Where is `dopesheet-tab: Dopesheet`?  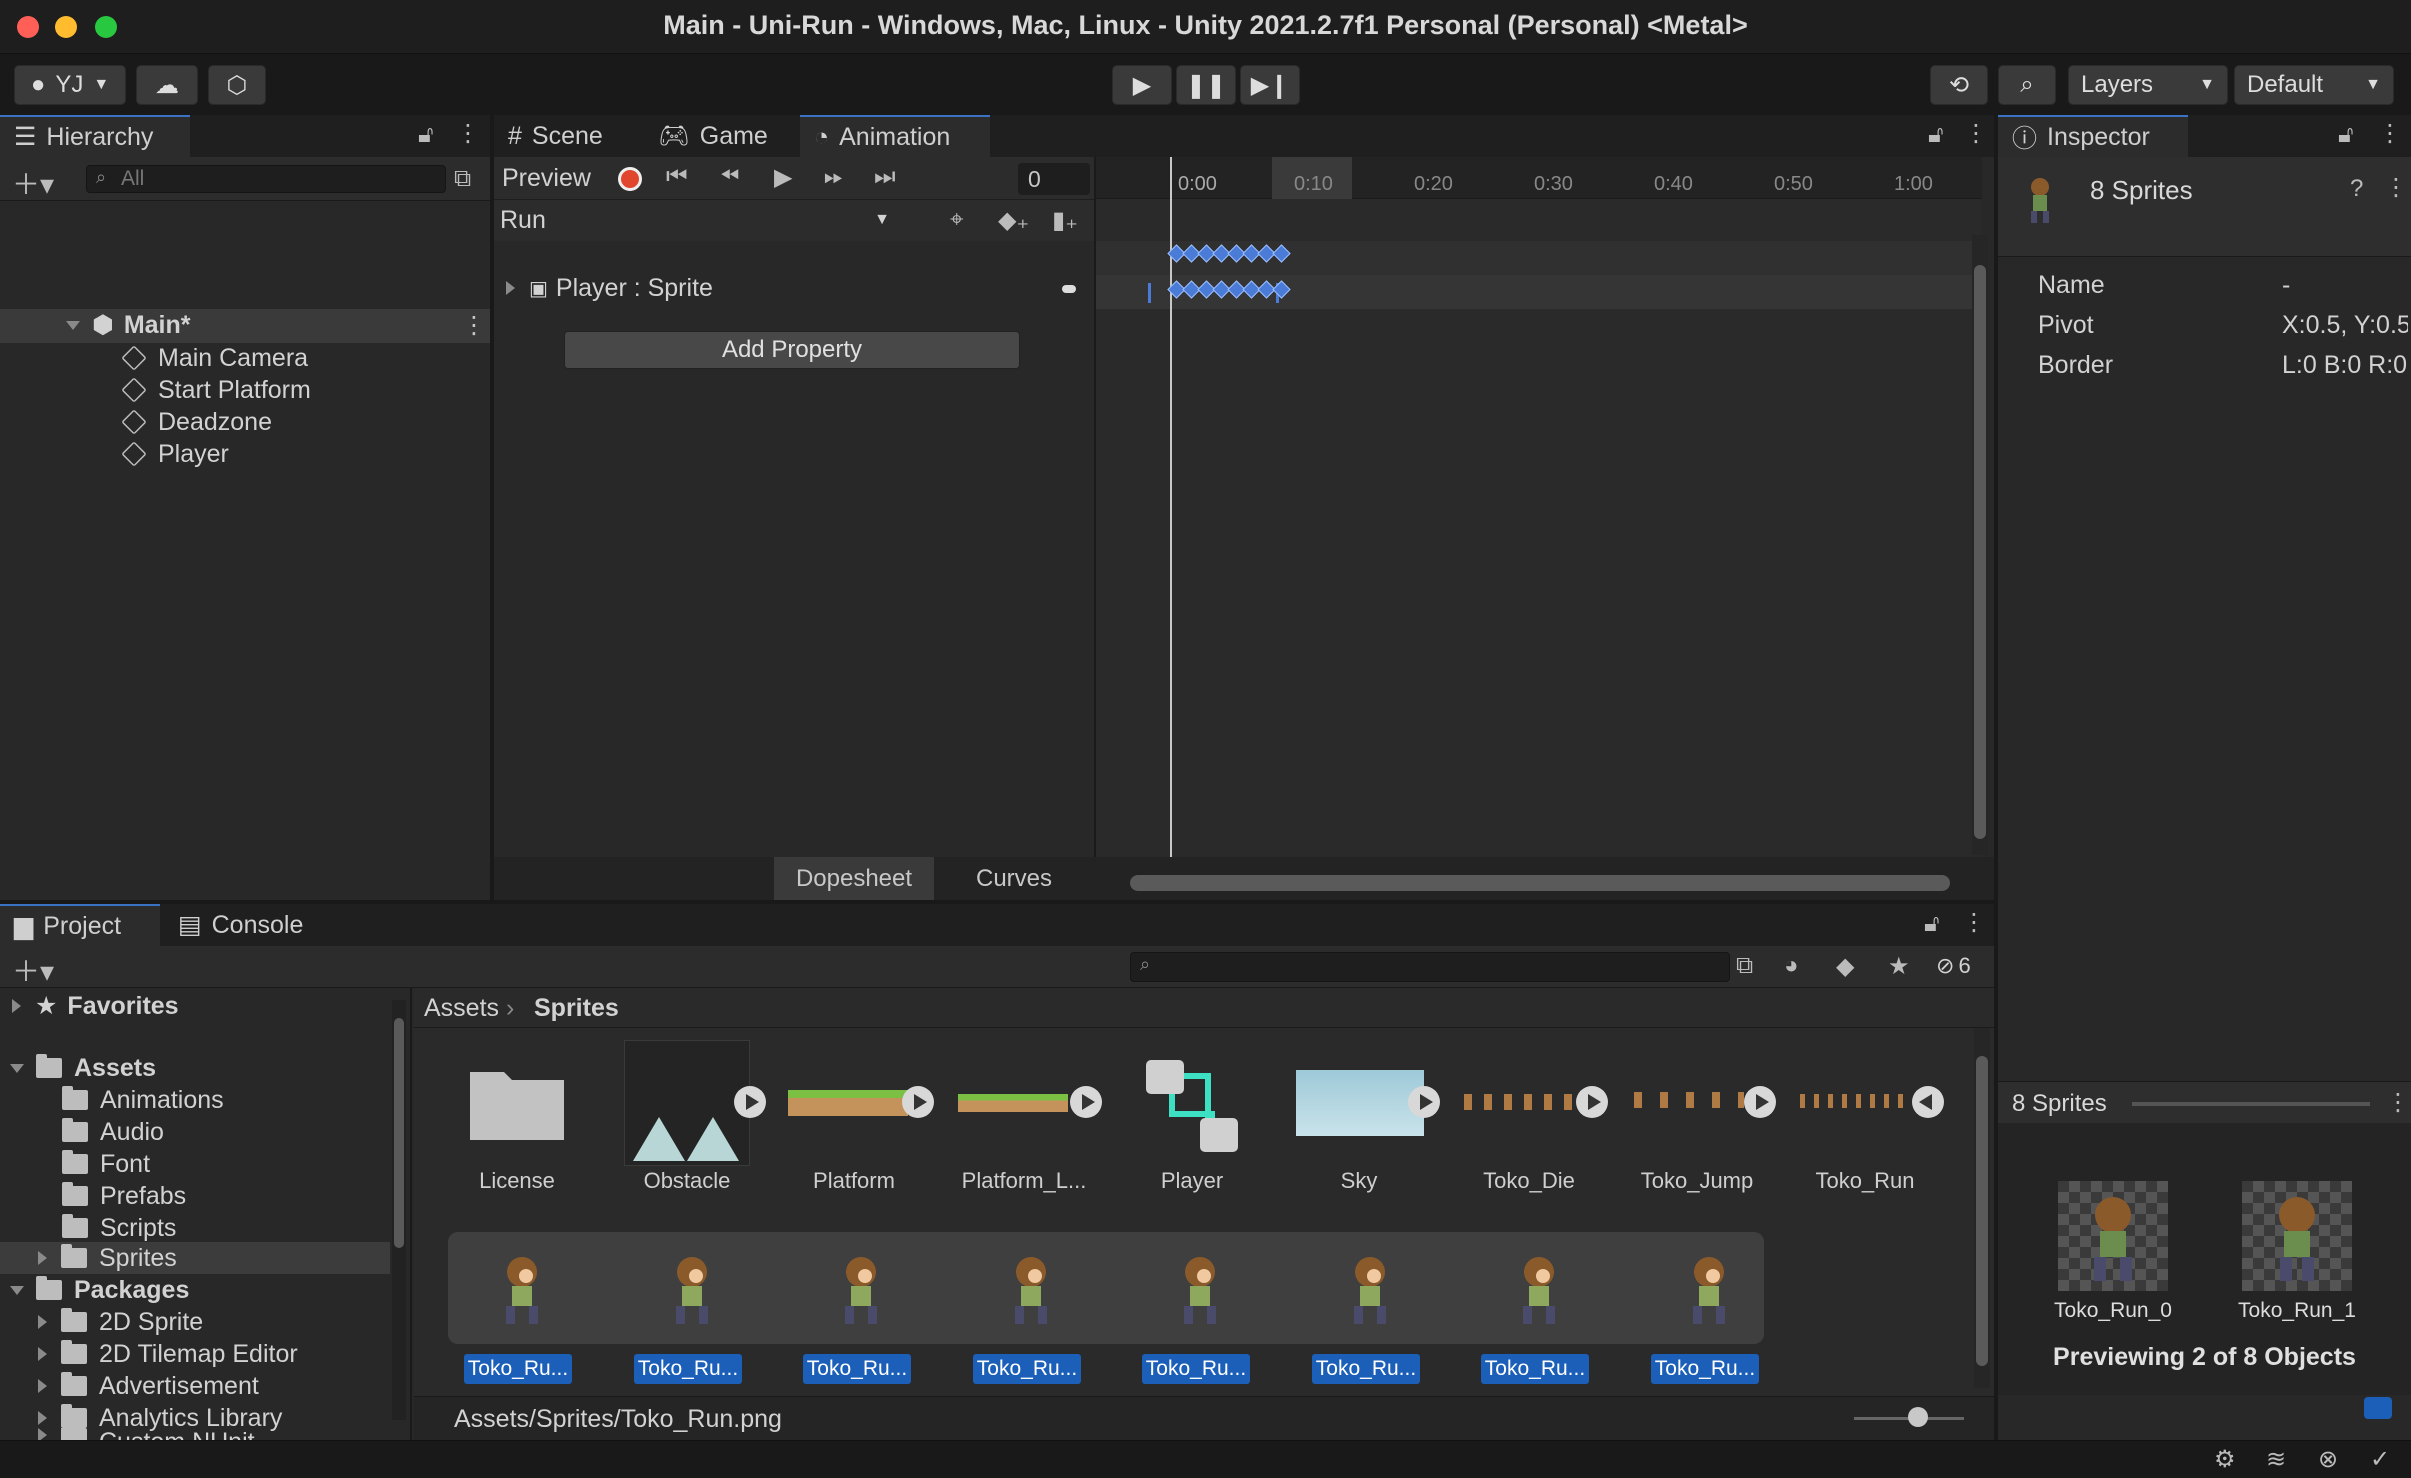
dopesheet-tab: Dopesheet is located at coordinates (854, 878).